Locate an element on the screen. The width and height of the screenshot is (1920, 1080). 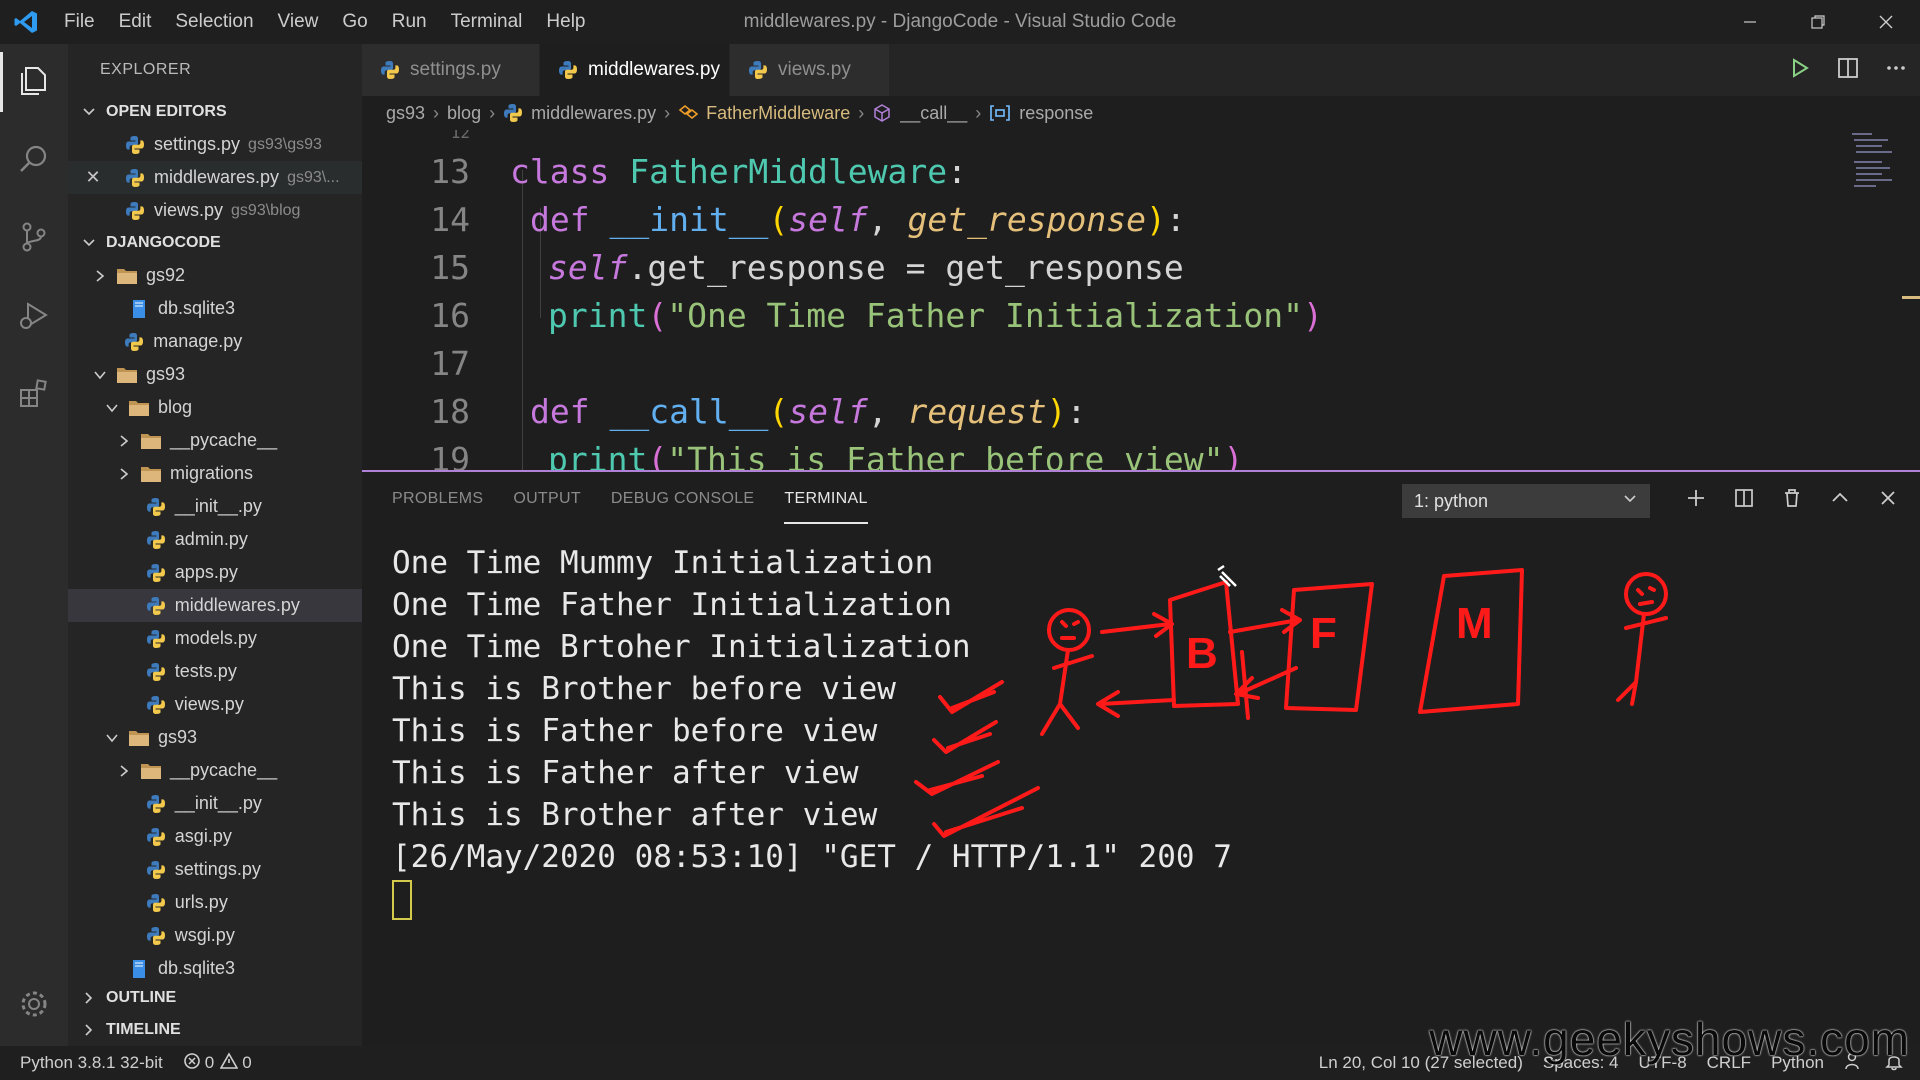
outline-header: OUTLINE is located at coordinates (215, 998).